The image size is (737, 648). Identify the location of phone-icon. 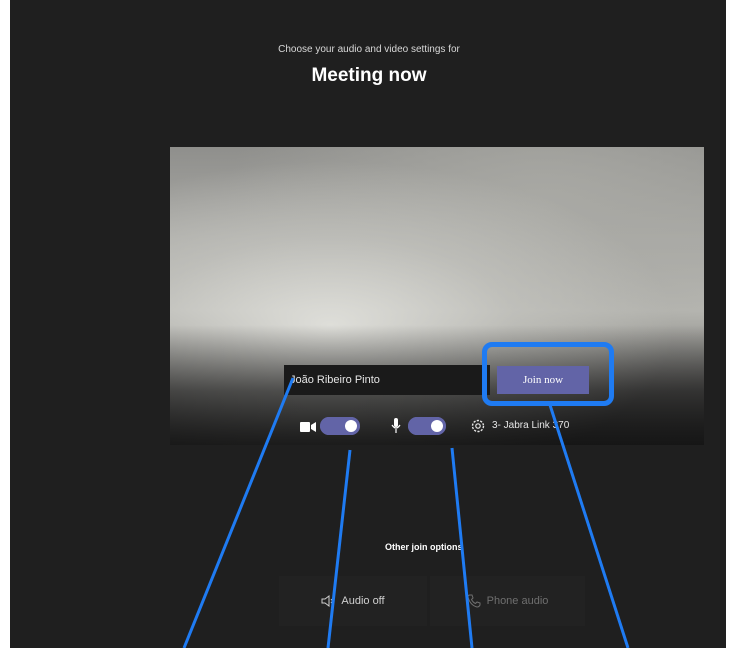
(474, 601).